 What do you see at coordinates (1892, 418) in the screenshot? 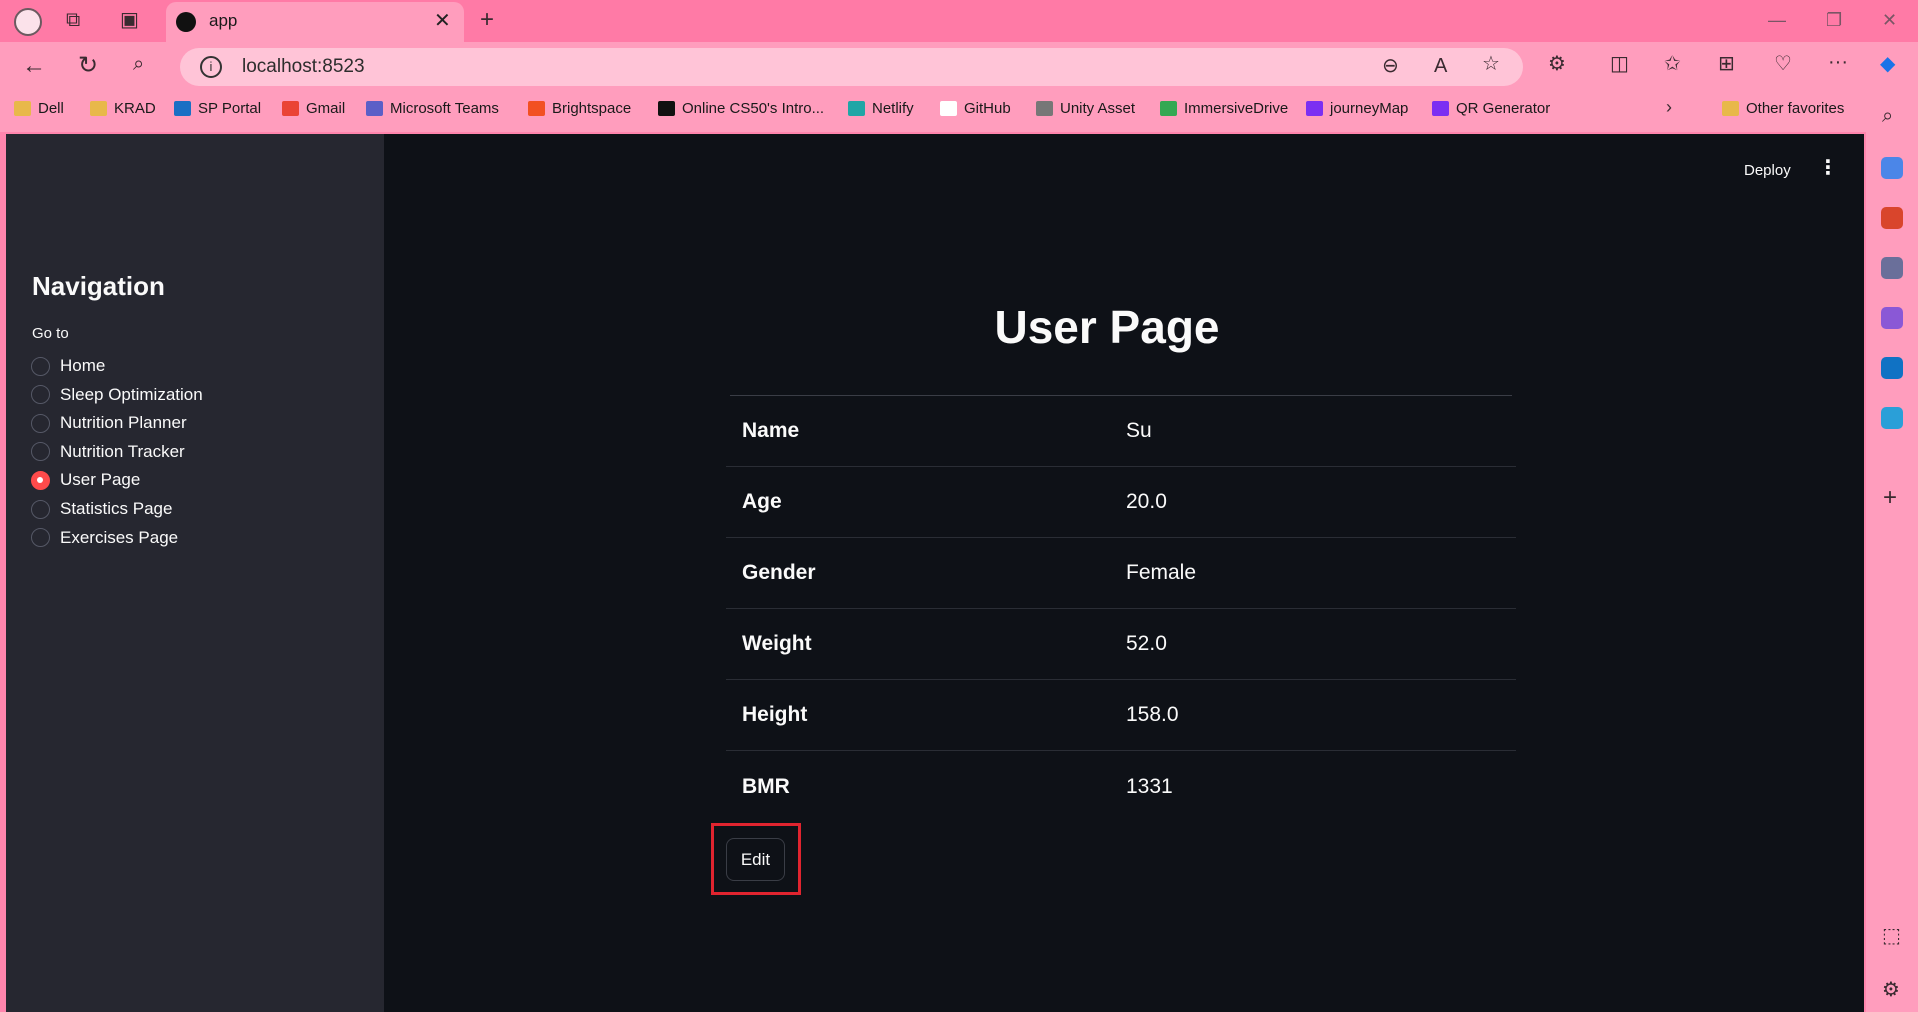
I see `send-icon` at bounding box center [1892, 418].